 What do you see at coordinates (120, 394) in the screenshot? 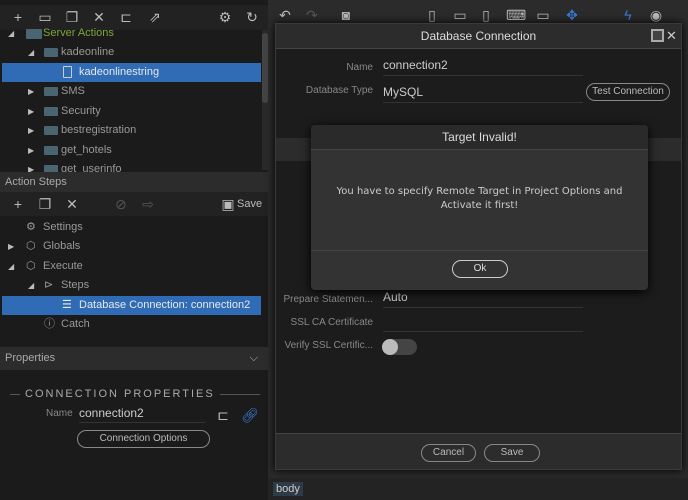
I see `section-title: CONNECTION PROPERTIES` at bounding box center [120, 394].